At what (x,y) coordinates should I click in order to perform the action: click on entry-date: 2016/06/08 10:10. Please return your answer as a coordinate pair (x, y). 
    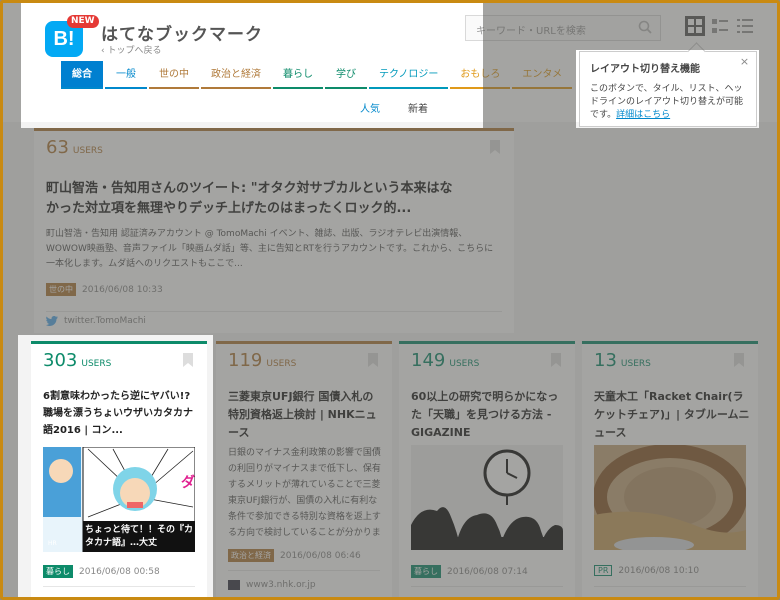
    Looking at the image, I should click on (659, 570).